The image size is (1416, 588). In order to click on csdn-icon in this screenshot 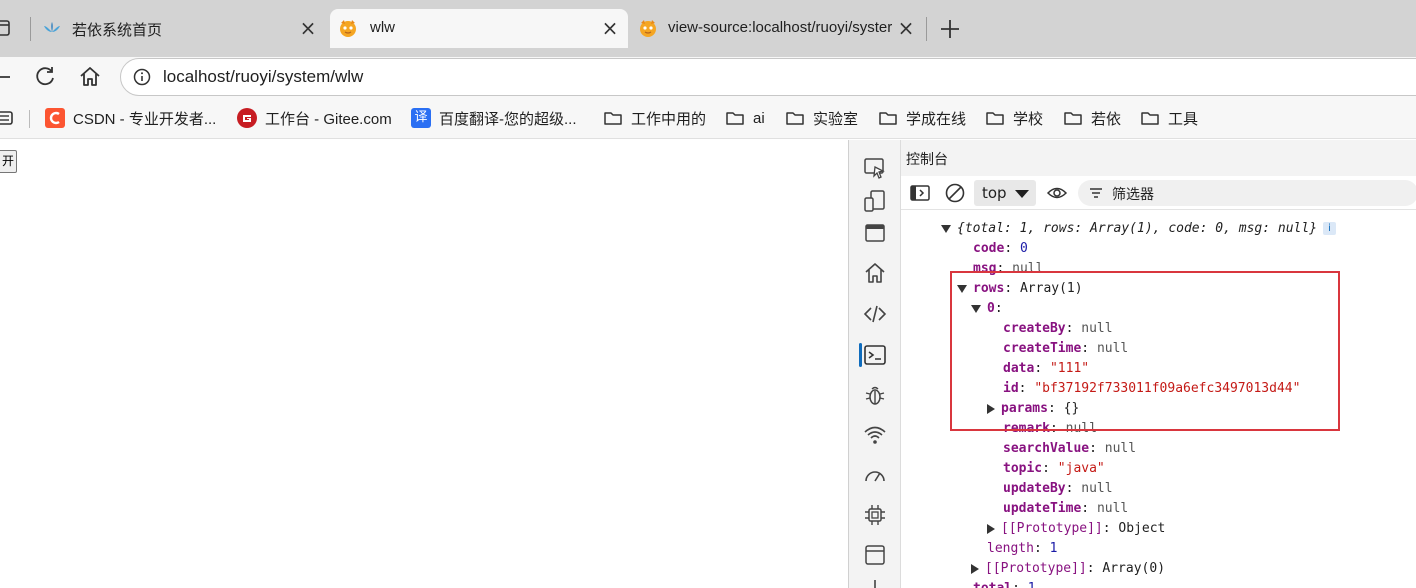, I will do `click(55, 118)`.